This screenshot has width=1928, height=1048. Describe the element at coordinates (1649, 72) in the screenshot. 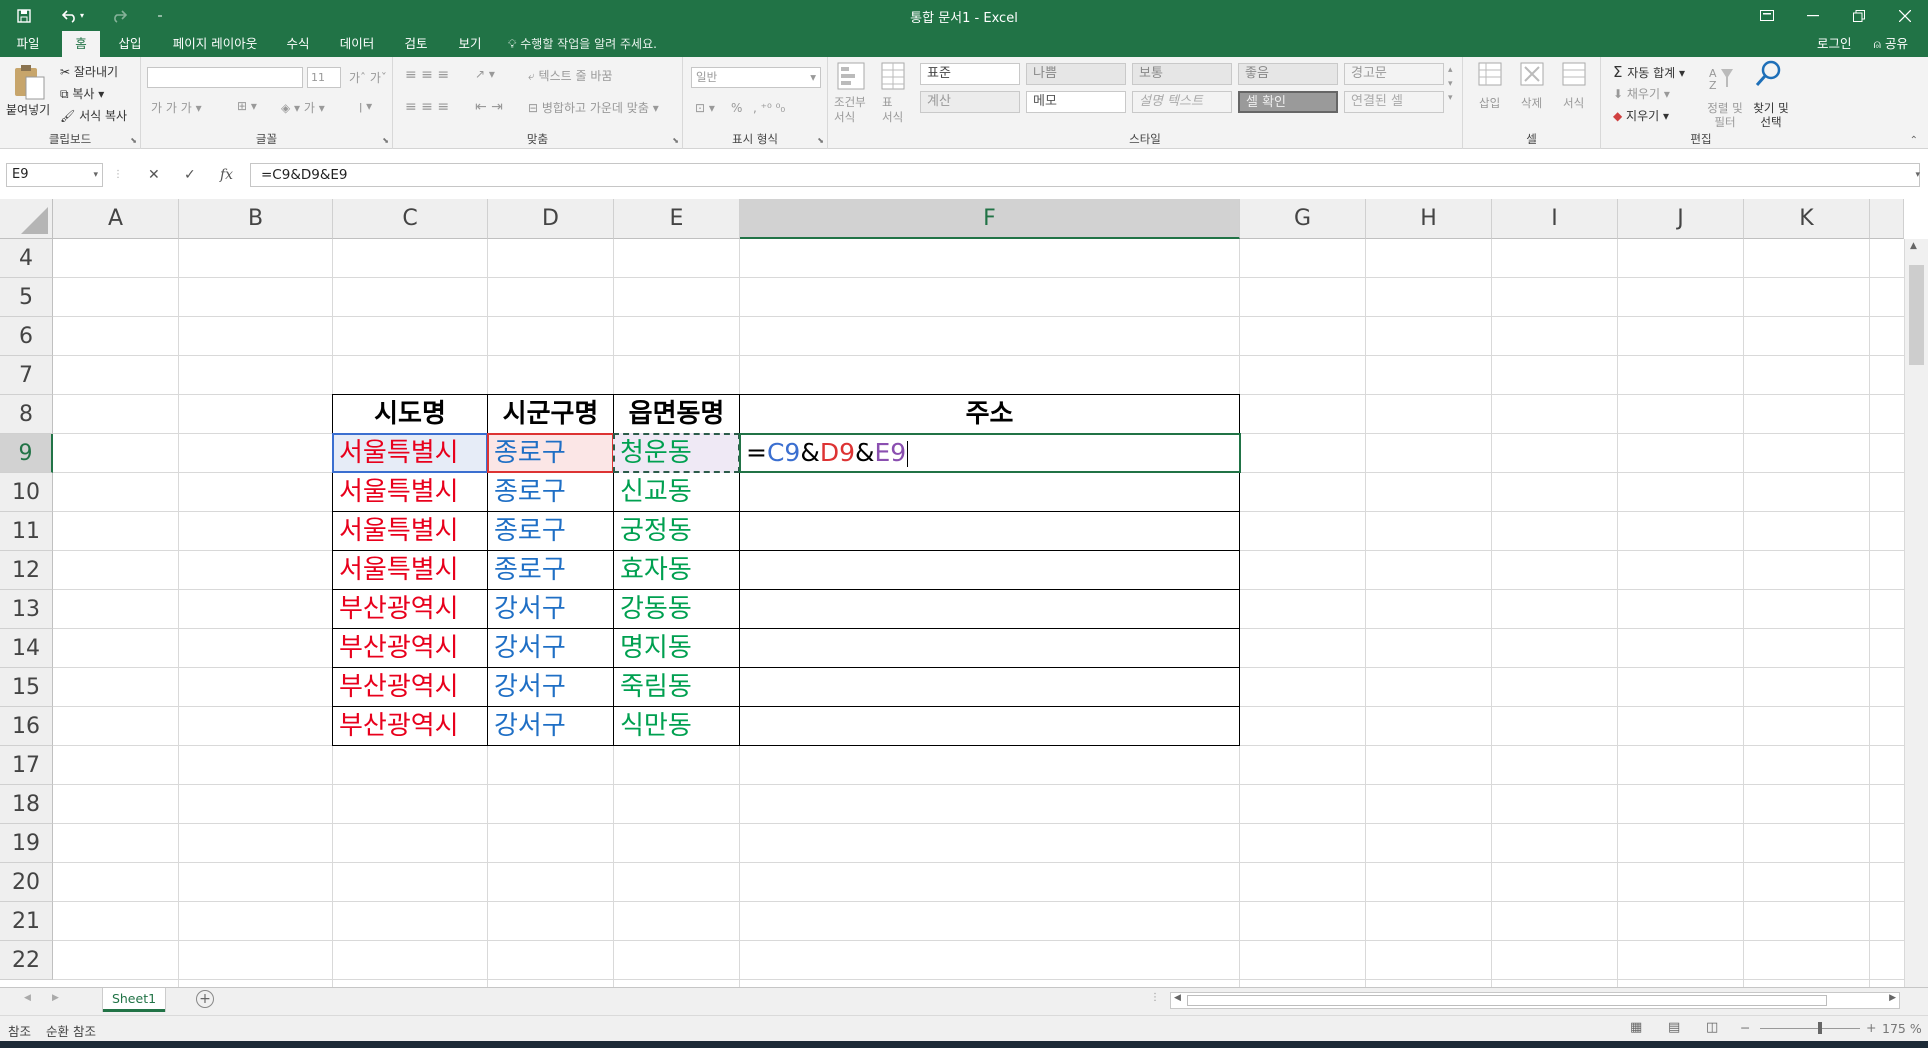

I see `autosum-button: Σ 자동 합계 ▾` at that location.